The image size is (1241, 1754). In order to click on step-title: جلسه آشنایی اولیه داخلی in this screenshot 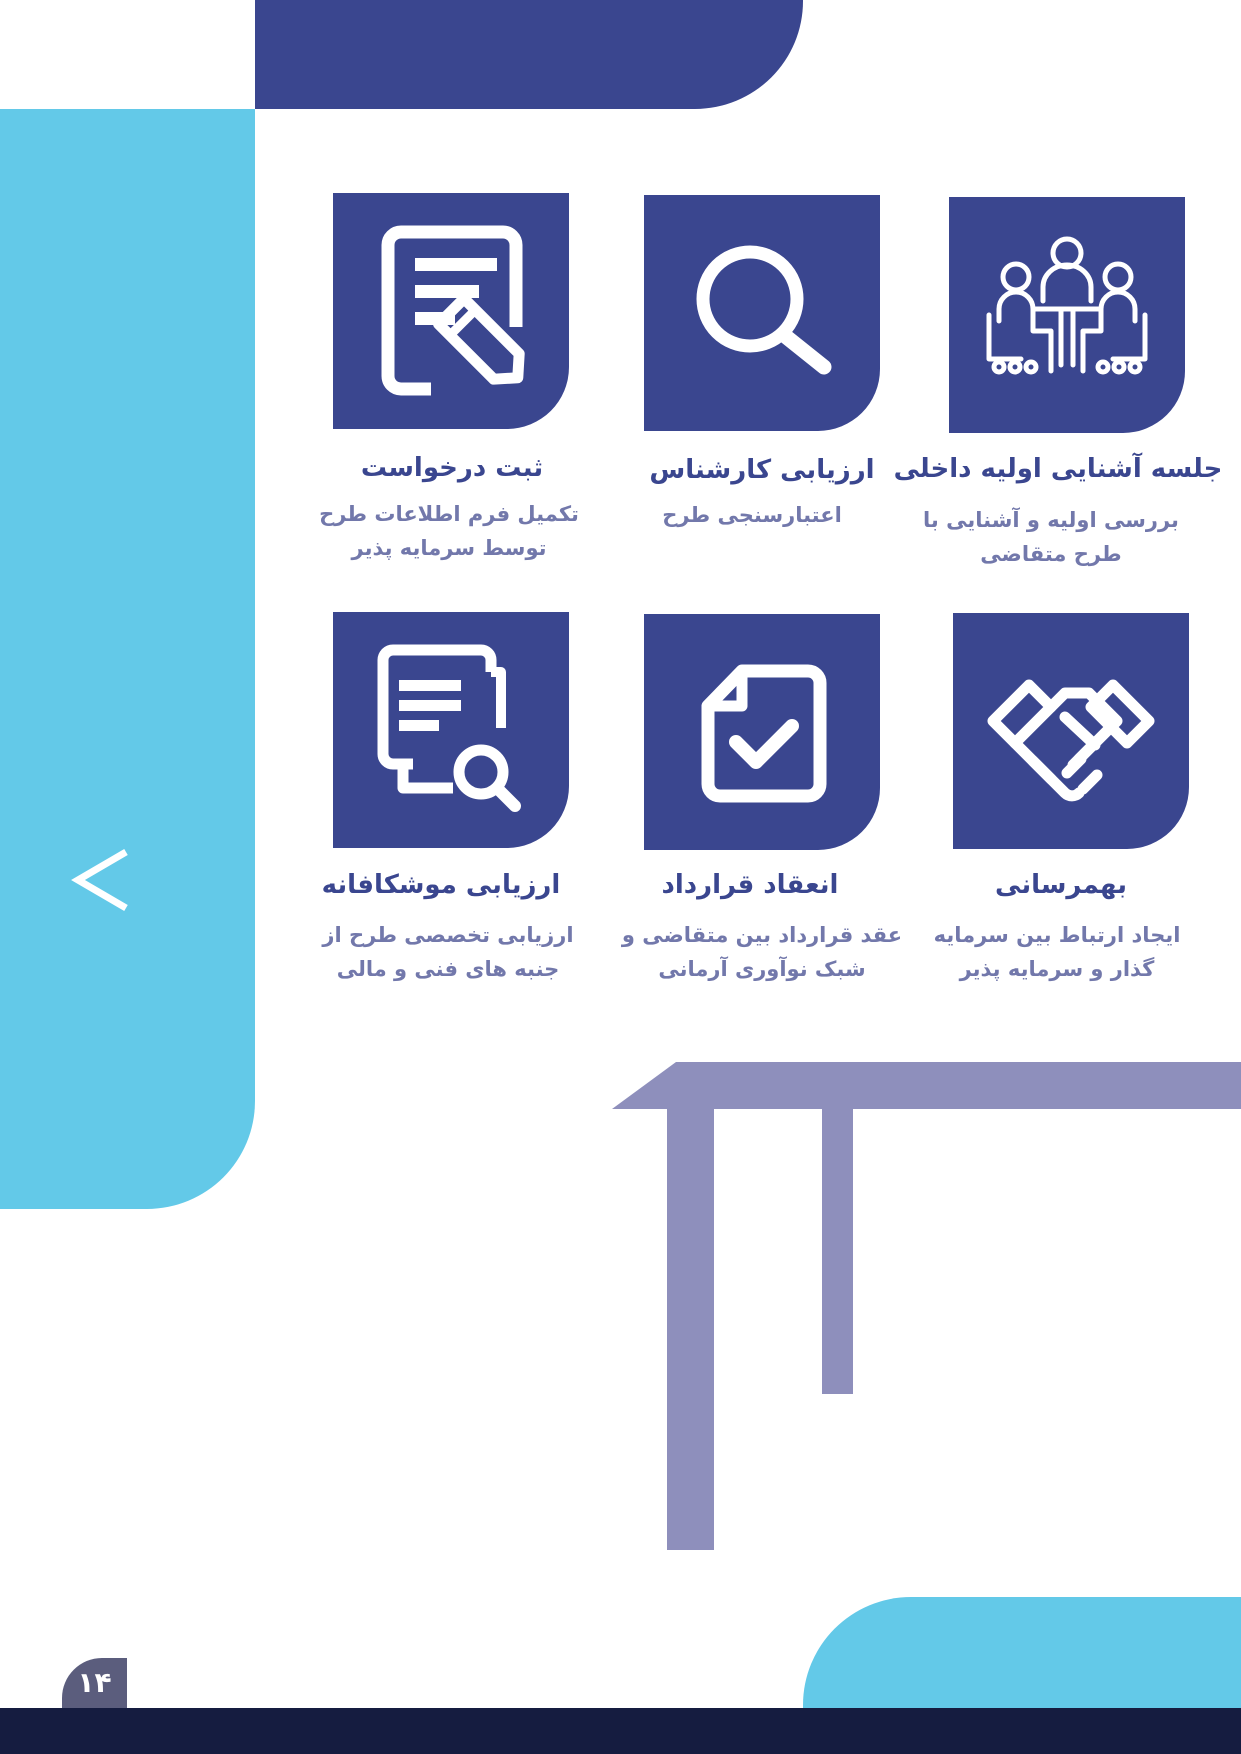, I will do `click(1058, 469)`.